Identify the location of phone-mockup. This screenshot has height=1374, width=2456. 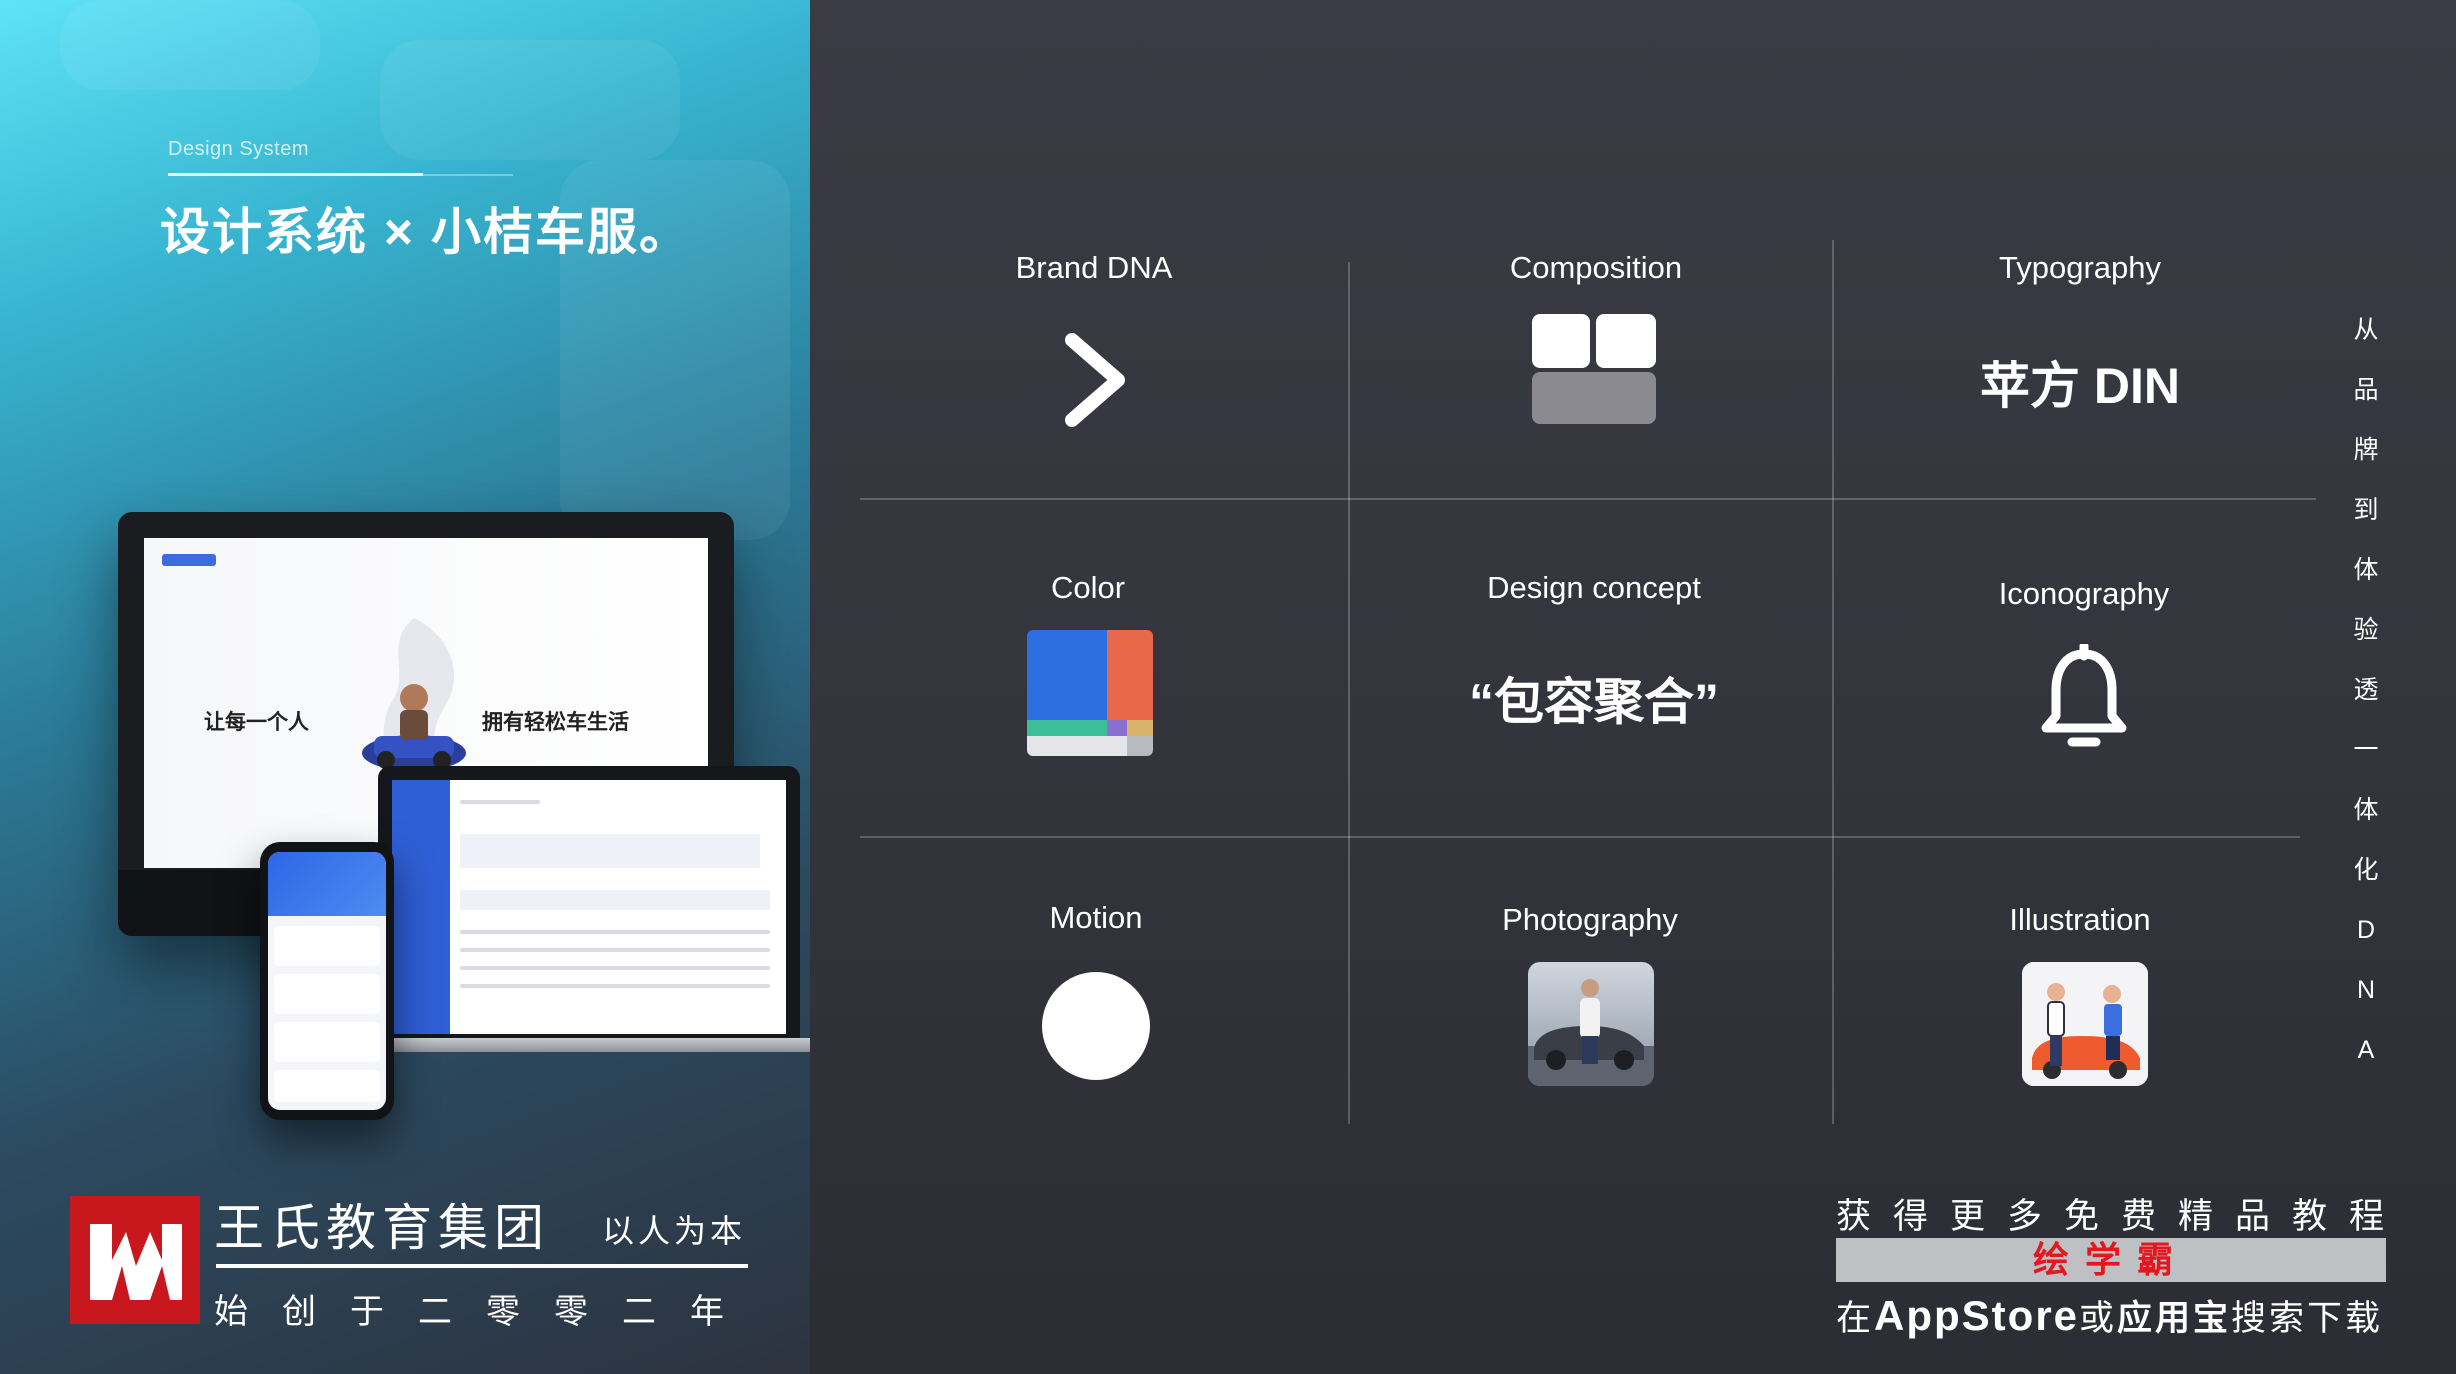
(327, 981).